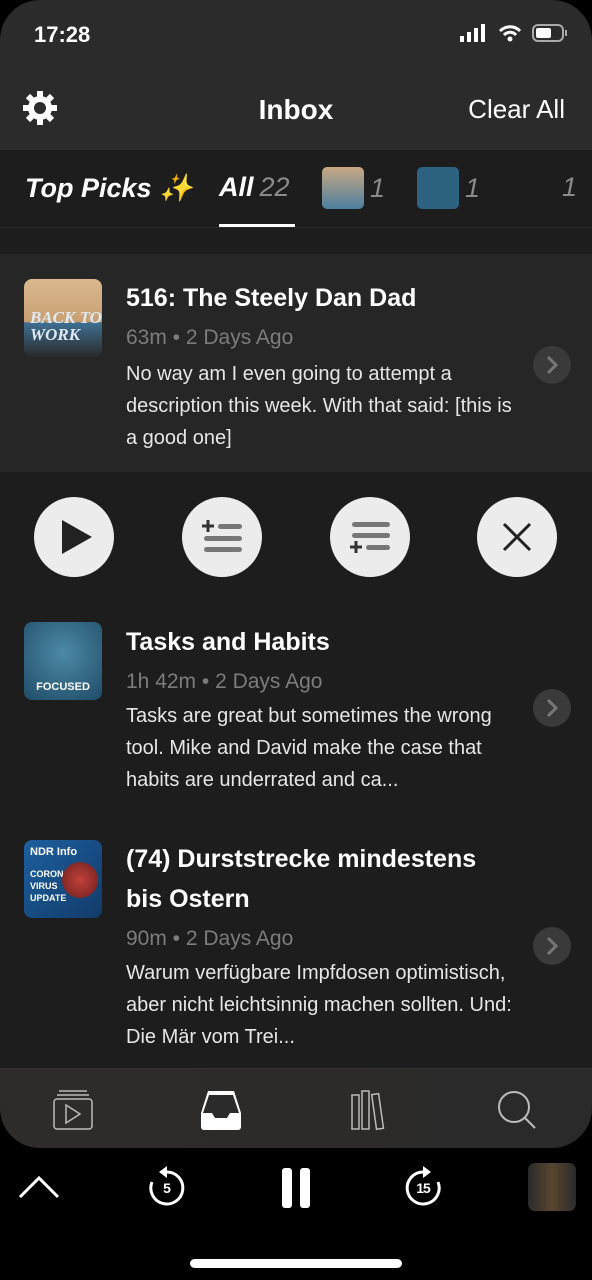 Image resolution: width=592 pixels, height=1280 pixels. Describe the element at coordinates (301, 879) in the screenshot. I see `episode-title: (74) Durststrecke mindestens bis Ostern` at that location.